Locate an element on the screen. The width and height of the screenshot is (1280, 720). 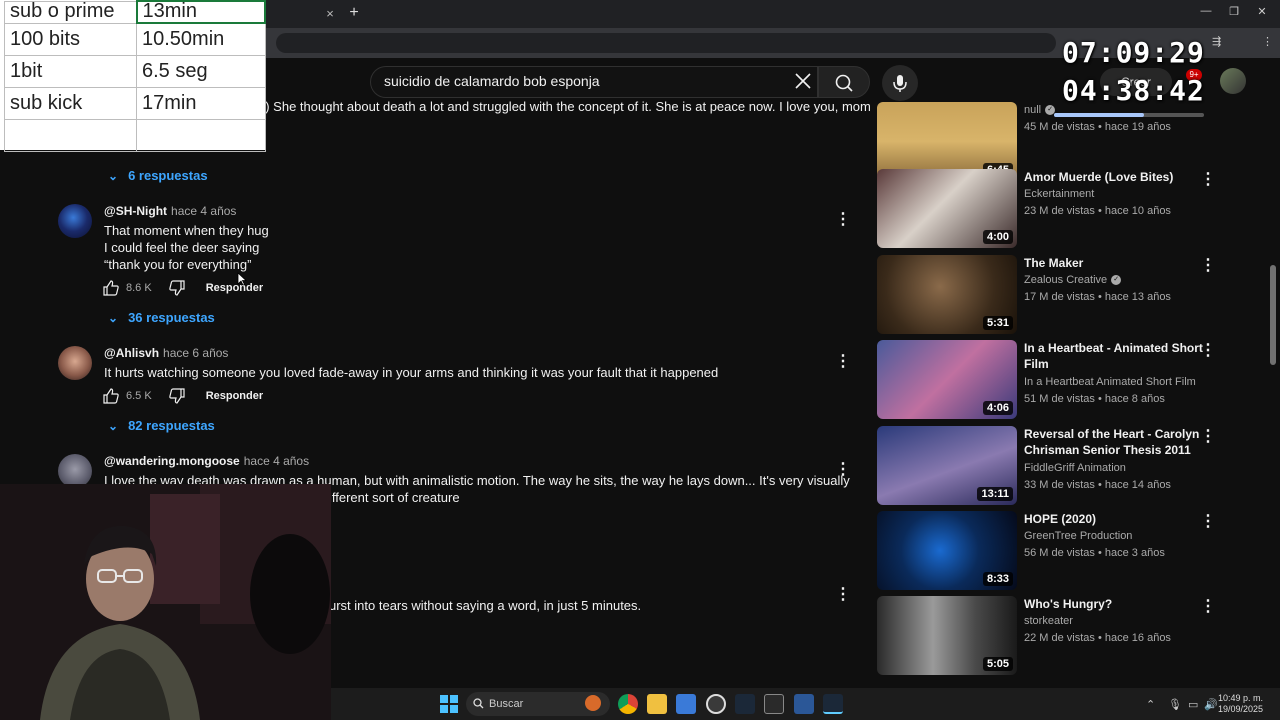
video-meta: 17 M de vistas • hace 13 años is located at coordinates (1097, 297).